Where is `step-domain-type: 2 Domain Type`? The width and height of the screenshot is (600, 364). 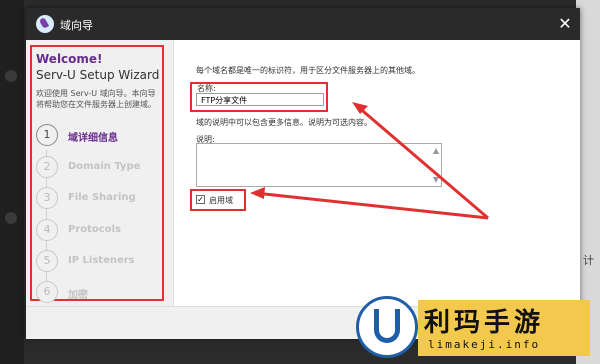
step-domain-type: 2 Domain Type is located at coordinates (101, 168).